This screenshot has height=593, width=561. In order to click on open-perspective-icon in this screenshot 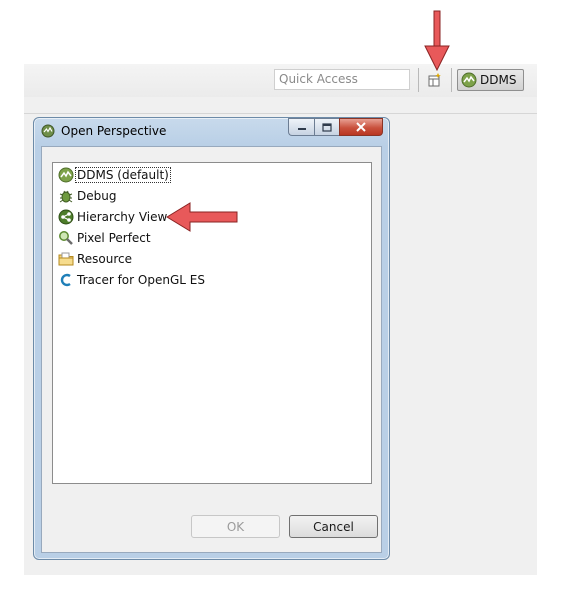, I will do `click(434, 80)`.